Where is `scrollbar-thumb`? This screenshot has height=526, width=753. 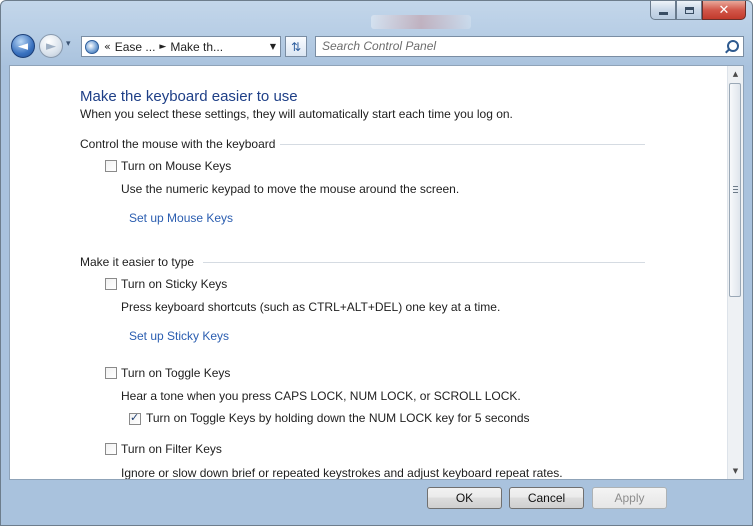
scrollbar-thumb is located at coordinates (735, 190).